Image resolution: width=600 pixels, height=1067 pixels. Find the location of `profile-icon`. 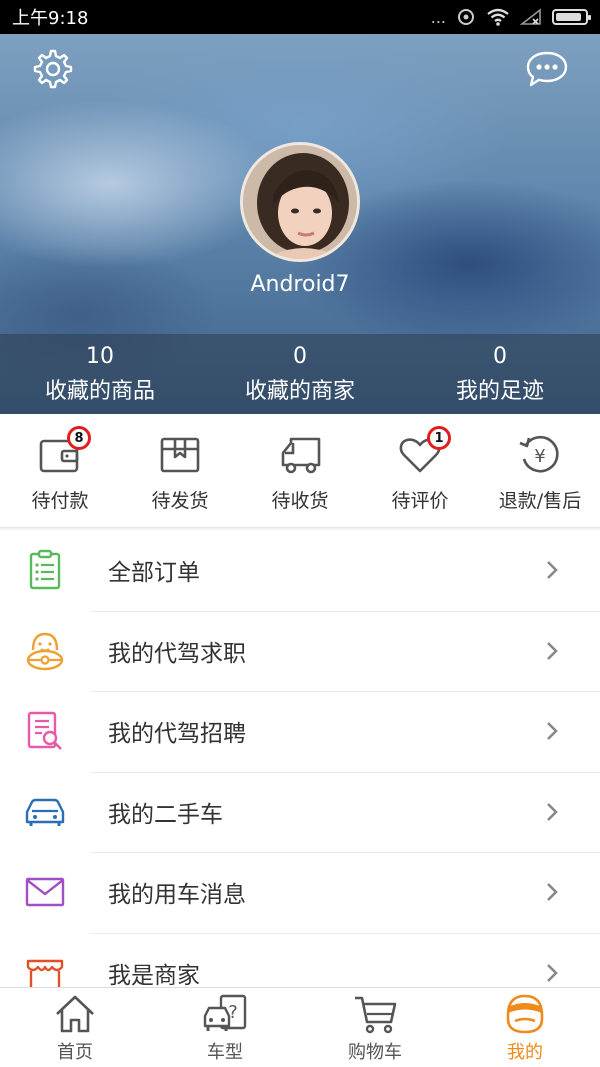

profile-icon is located at coordinates (525, 1013).